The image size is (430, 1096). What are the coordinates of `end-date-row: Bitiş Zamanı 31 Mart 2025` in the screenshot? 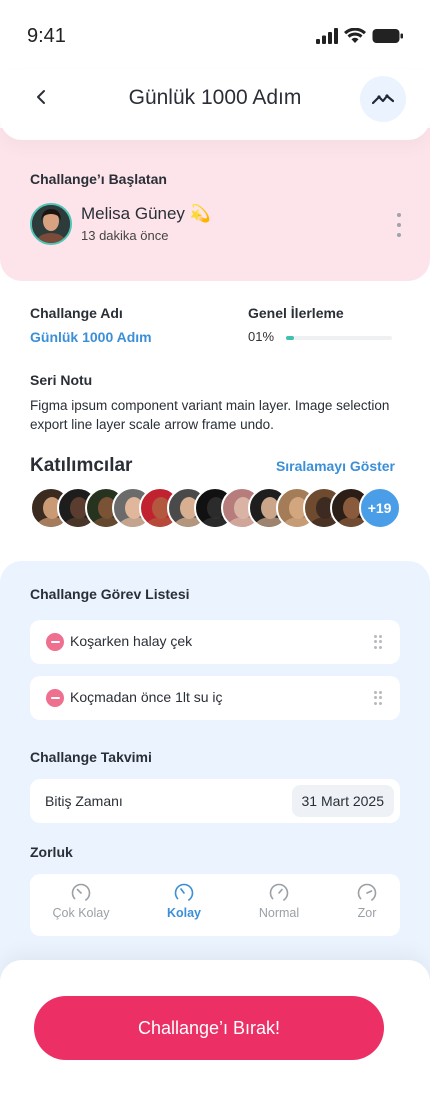 It's located at (215, 801).